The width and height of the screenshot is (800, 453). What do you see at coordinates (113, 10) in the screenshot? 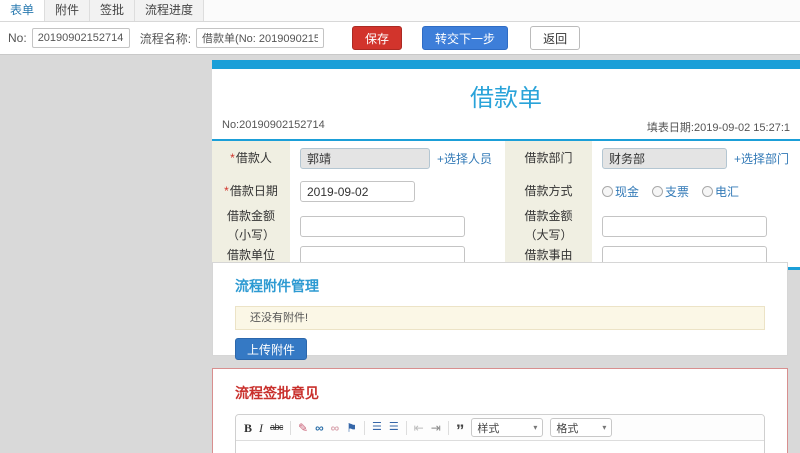
I see `tab-approval: 签批` at bounding box center [113, 10].